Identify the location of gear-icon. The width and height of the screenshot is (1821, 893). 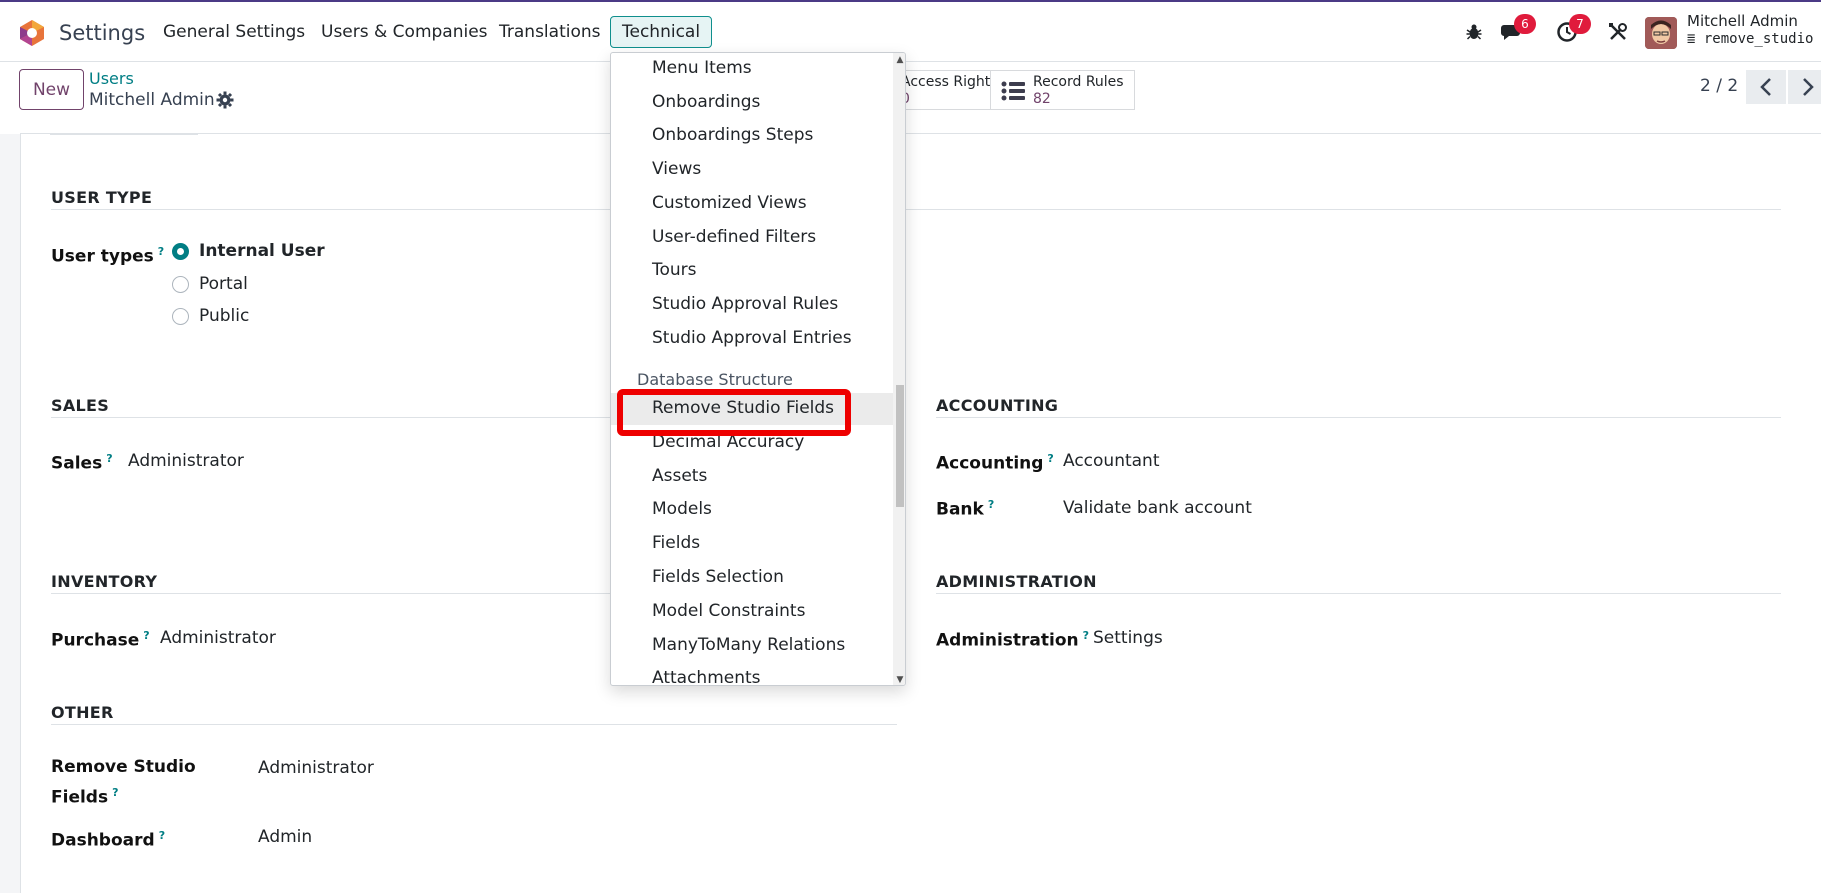
(225, 100).